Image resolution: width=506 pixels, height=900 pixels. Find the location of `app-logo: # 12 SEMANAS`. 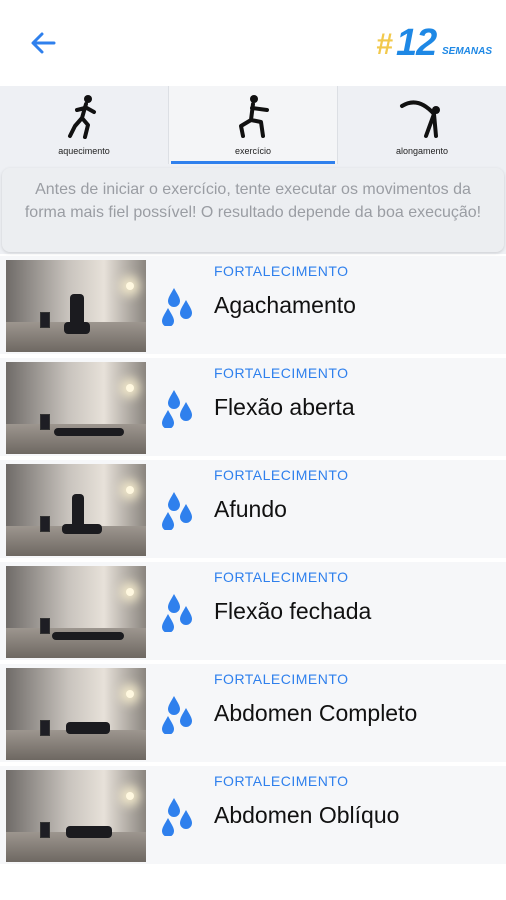

app-logo: # 12 SEMANAS is located at coordinates (434, 43).